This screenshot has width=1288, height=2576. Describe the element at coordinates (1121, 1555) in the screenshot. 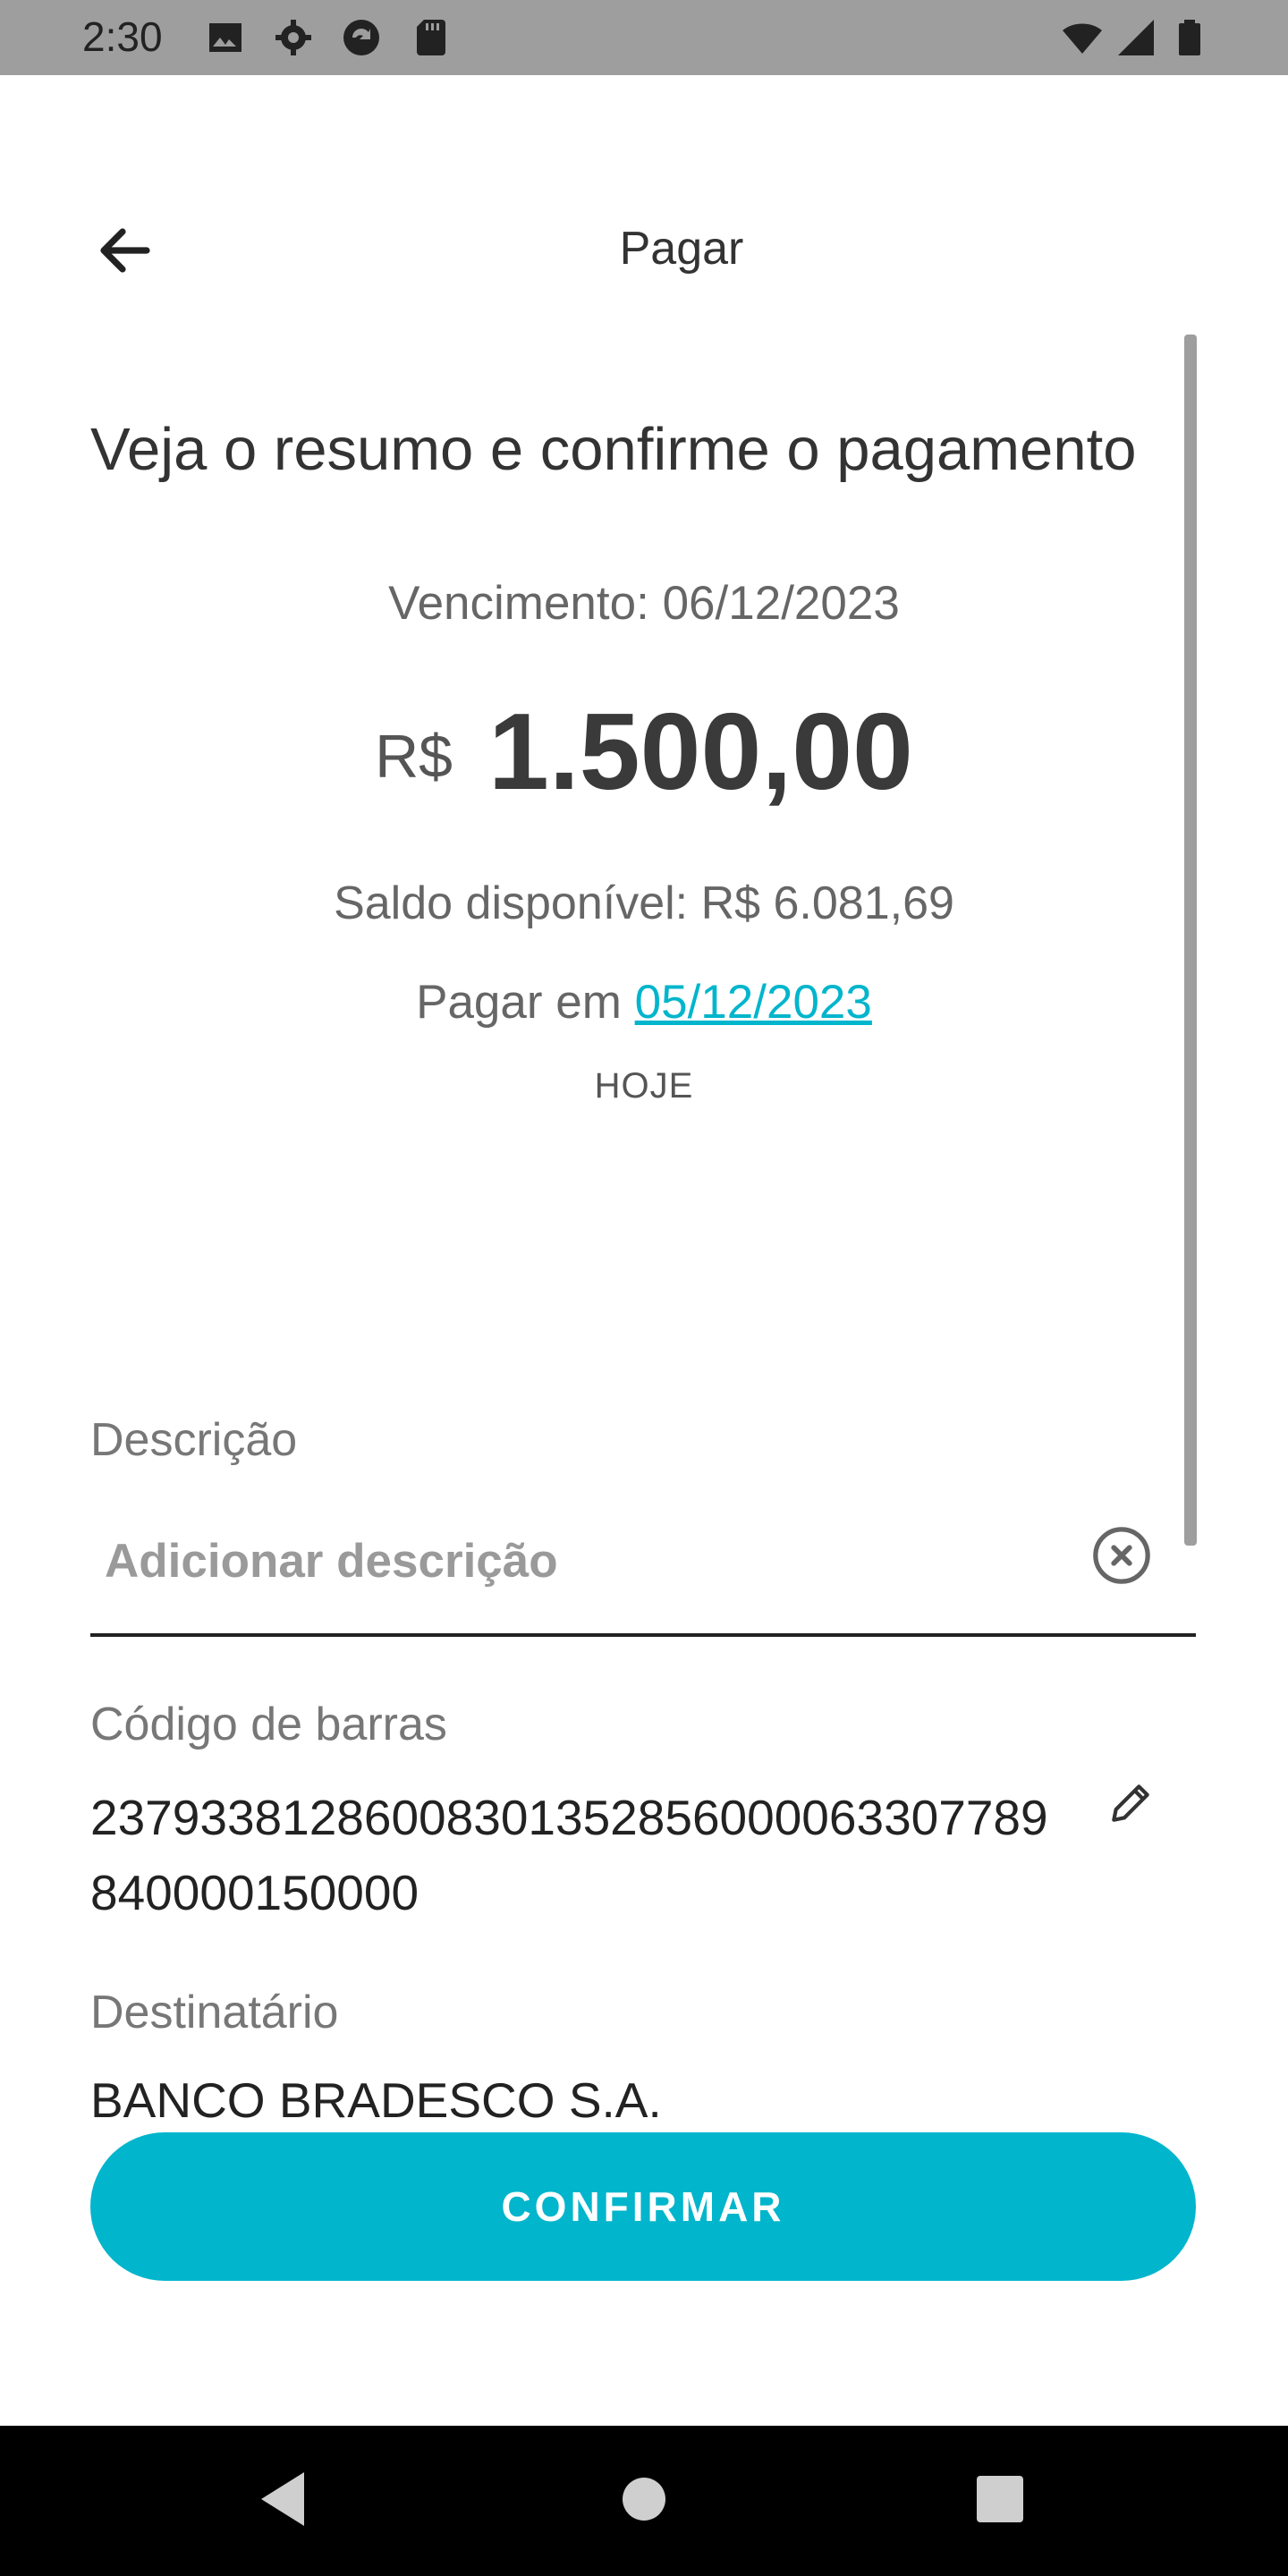

I see `clear-icon` at that location.